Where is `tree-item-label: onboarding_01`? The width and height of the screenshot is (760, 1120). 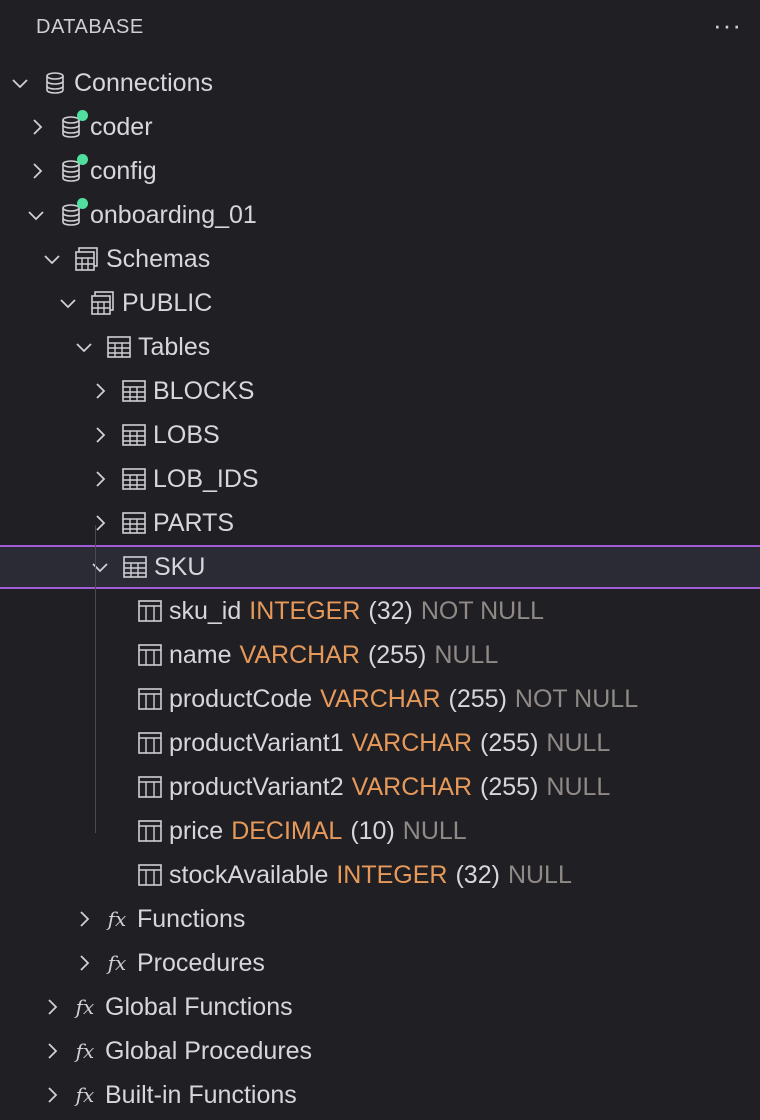 tree-item-label: onboarding_01 is located at coordinates (173, 214).